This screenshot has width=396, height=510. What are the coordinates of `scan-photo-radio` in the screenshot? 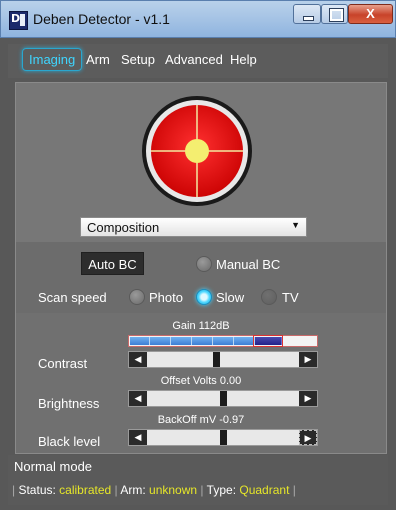 It's located at (137, 297).